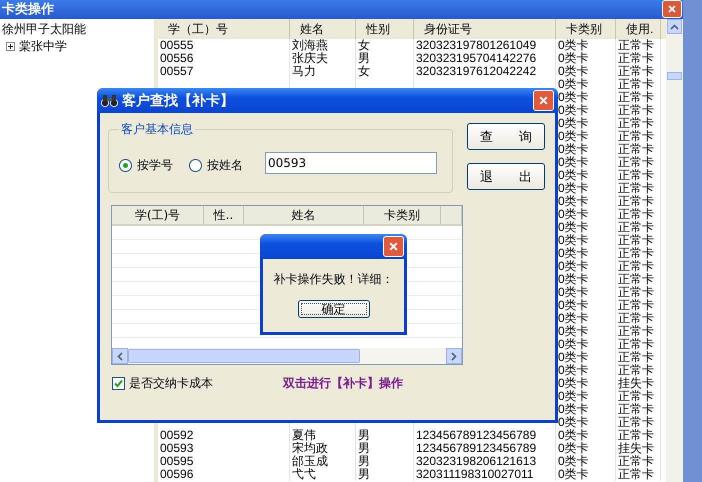  I want to click on ok-button: 确定, so click(334, 309).